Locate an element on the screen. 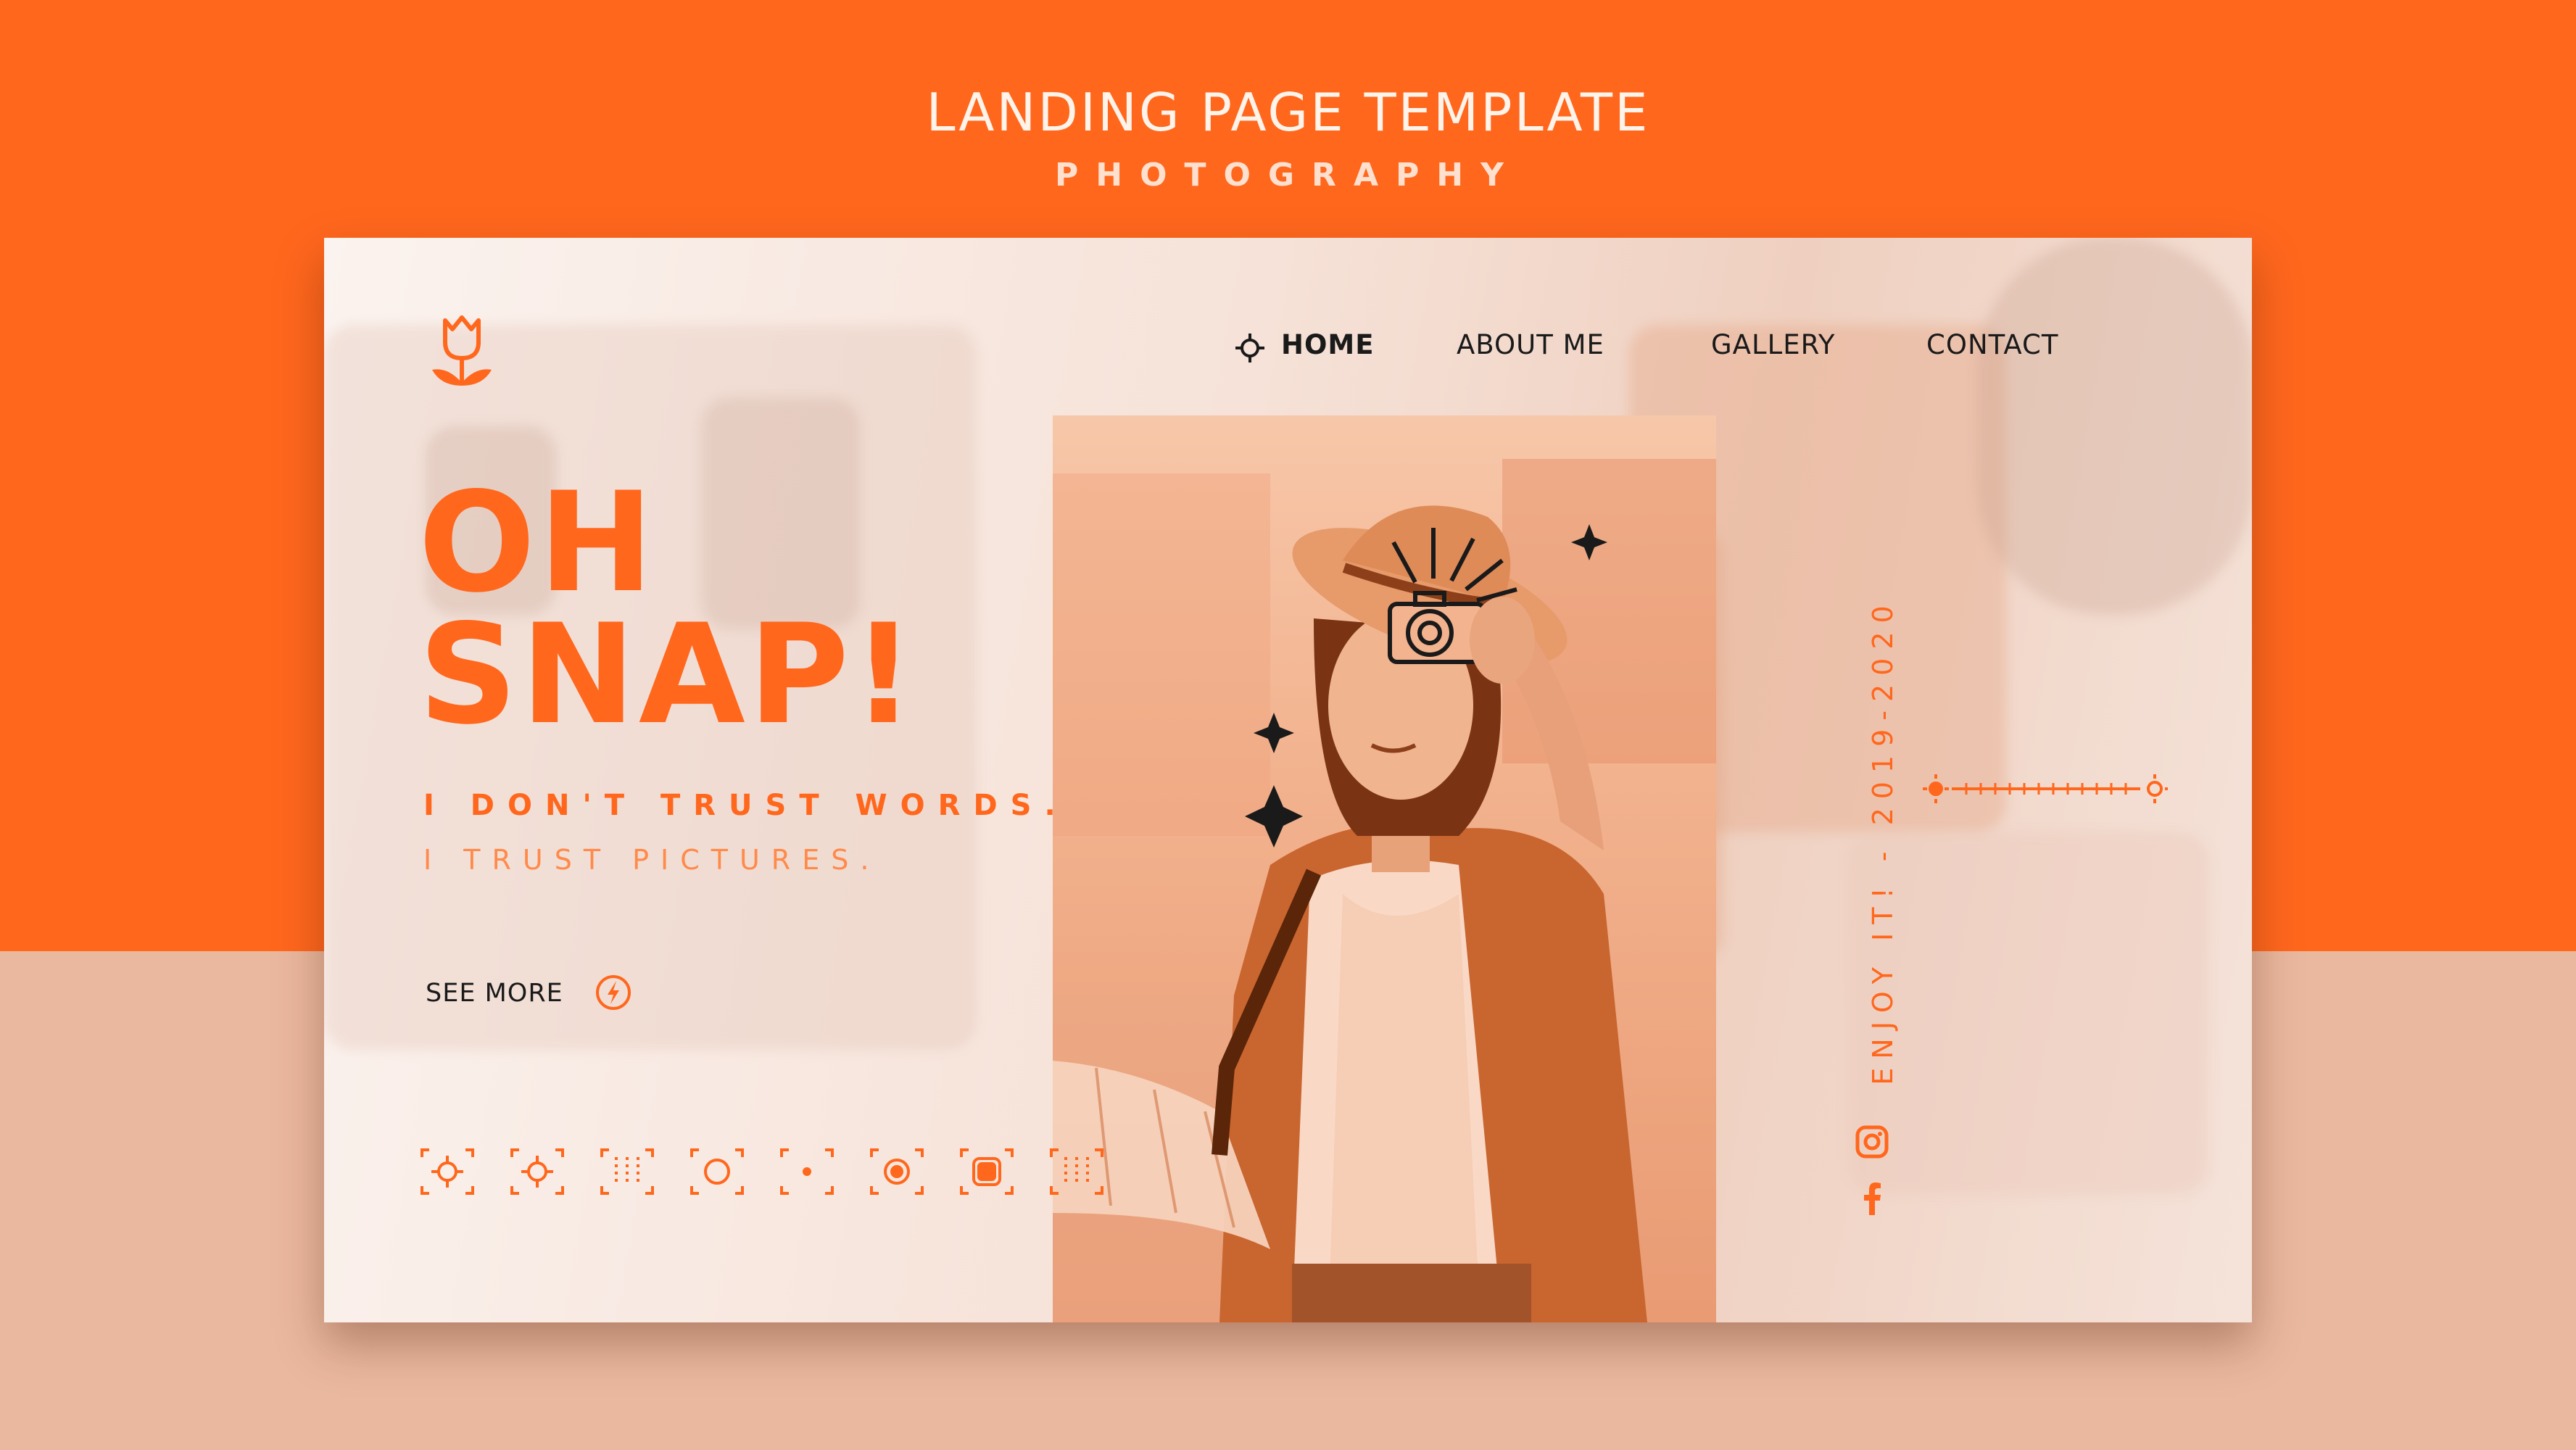 The image size is (2576, 1450). bg-street is located at coordinates (2028, 1013).